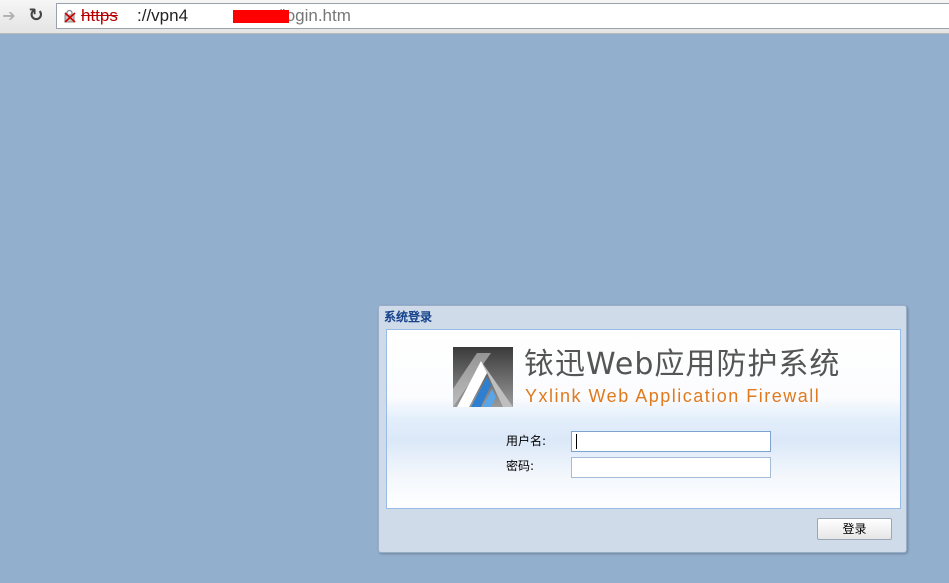 The height and width of the screenshot is (583, 949). What do you see at coordinates (520, 466) in the screenshot?
I see `password-label: 密码:` at bounding box center [520, 466].